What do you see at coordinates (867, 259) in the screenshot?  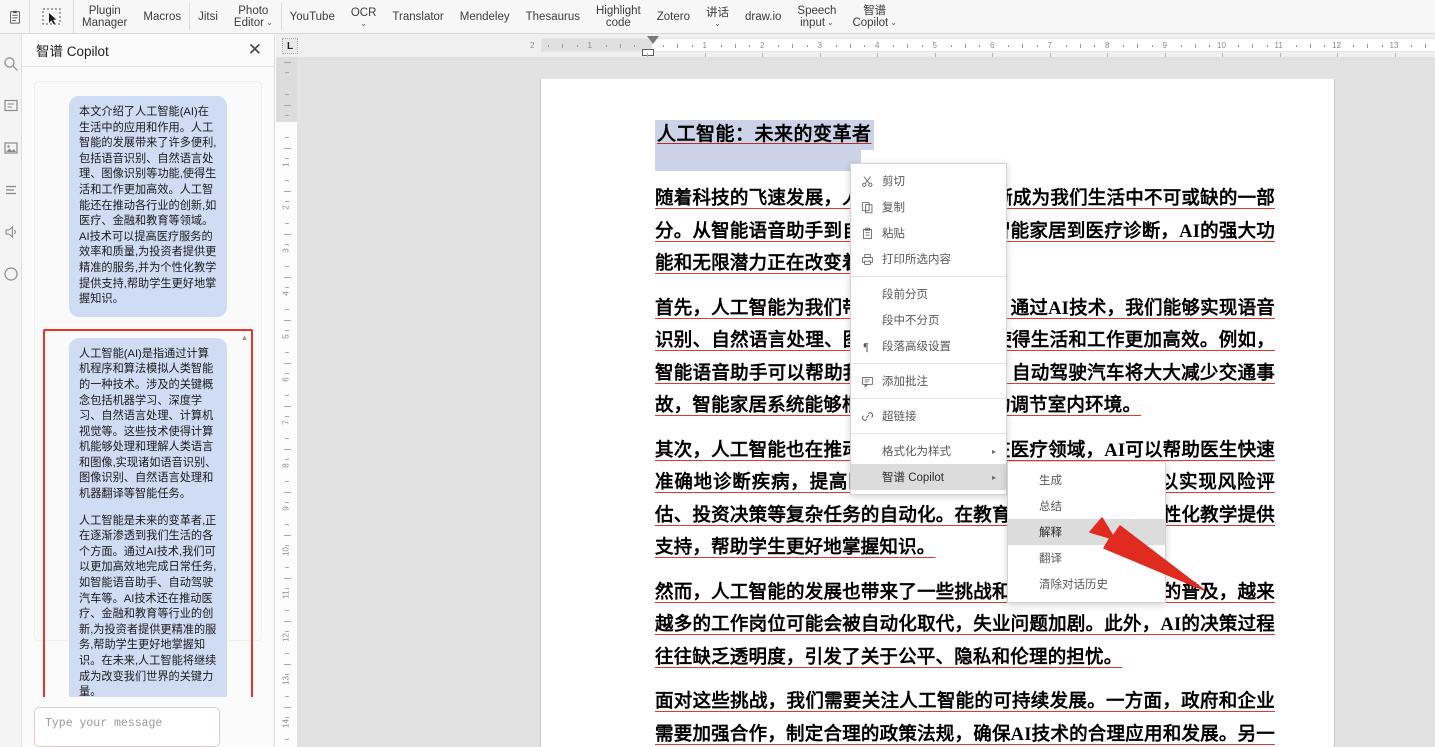 I see `printer-icon` at bounding box center [867, 259].